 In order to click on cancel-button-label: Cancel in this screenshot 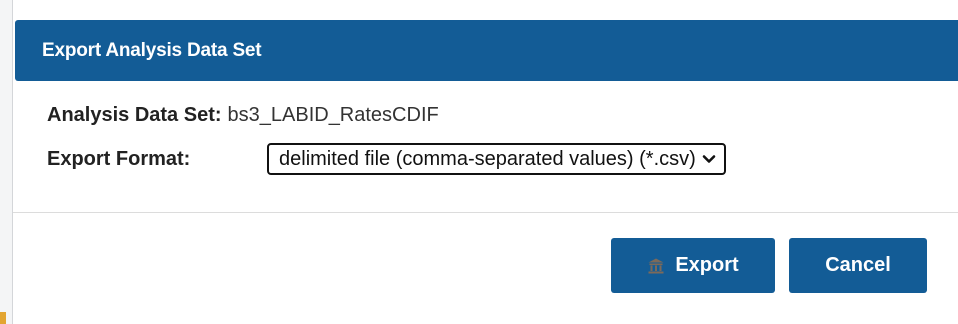, I will do `click(858, 265)`.